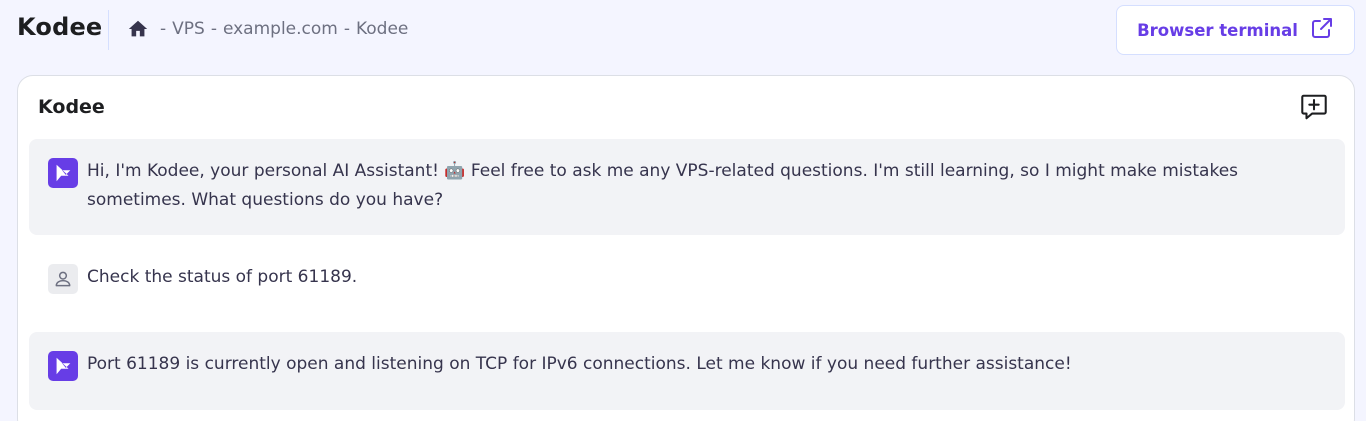  What do you see at coordinates (108, 30) in the screenshot?
I see `header-divider` at bounding box center [108, 30].